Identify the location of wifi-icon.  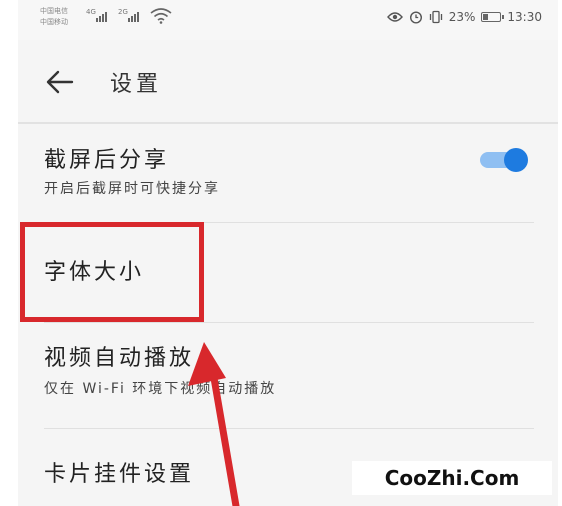
(161, 16).